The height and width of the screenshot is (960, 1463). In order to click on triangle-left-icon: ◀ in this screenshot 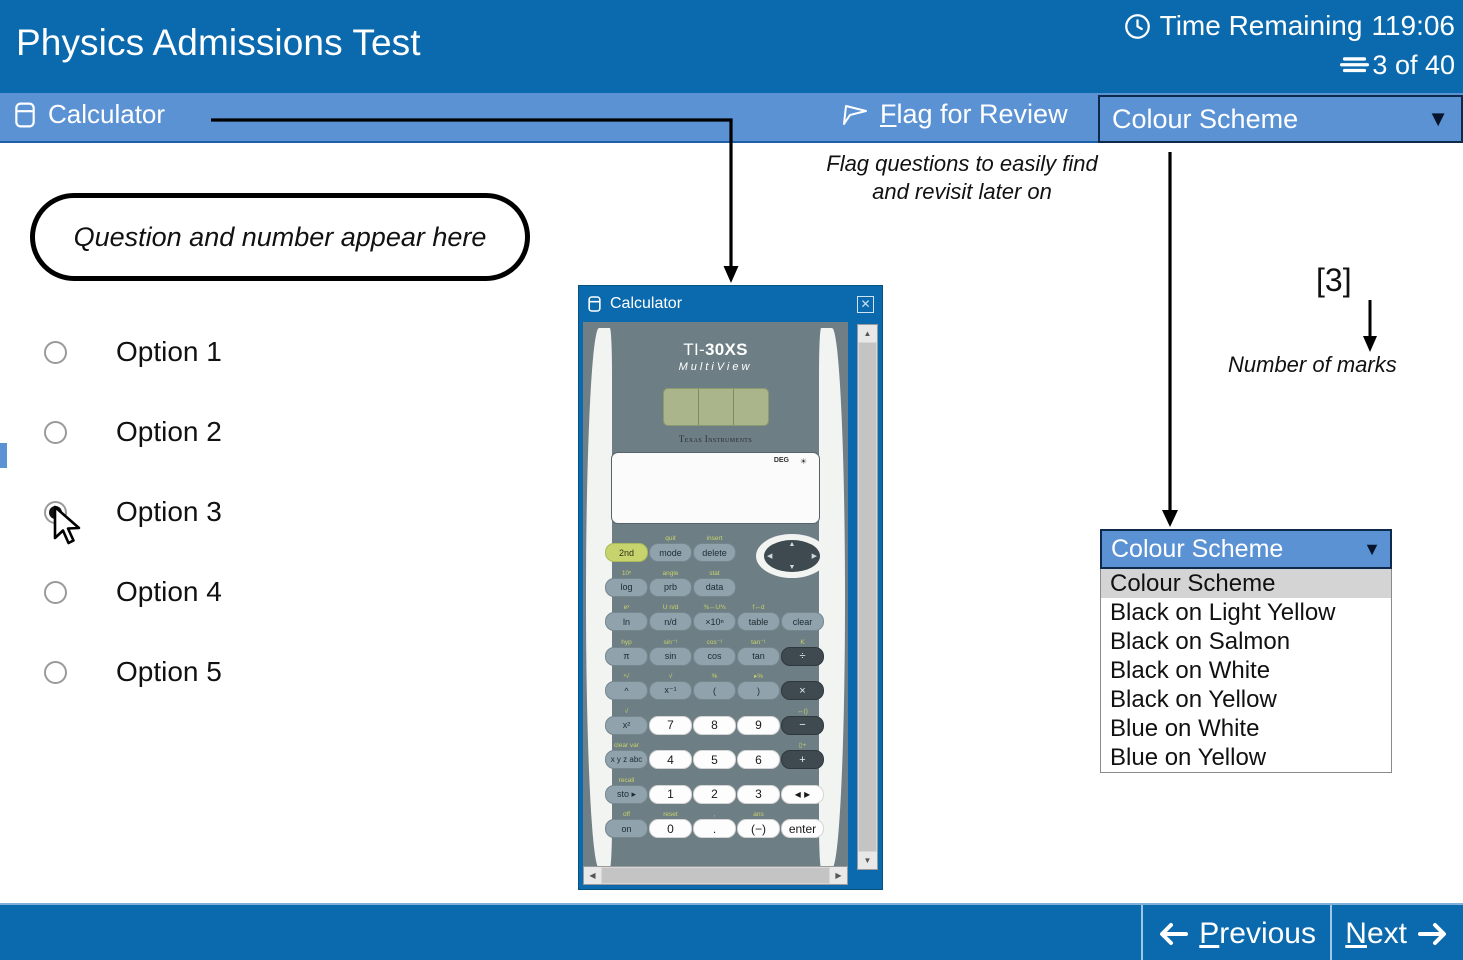, I will do `click(592, 875)`.